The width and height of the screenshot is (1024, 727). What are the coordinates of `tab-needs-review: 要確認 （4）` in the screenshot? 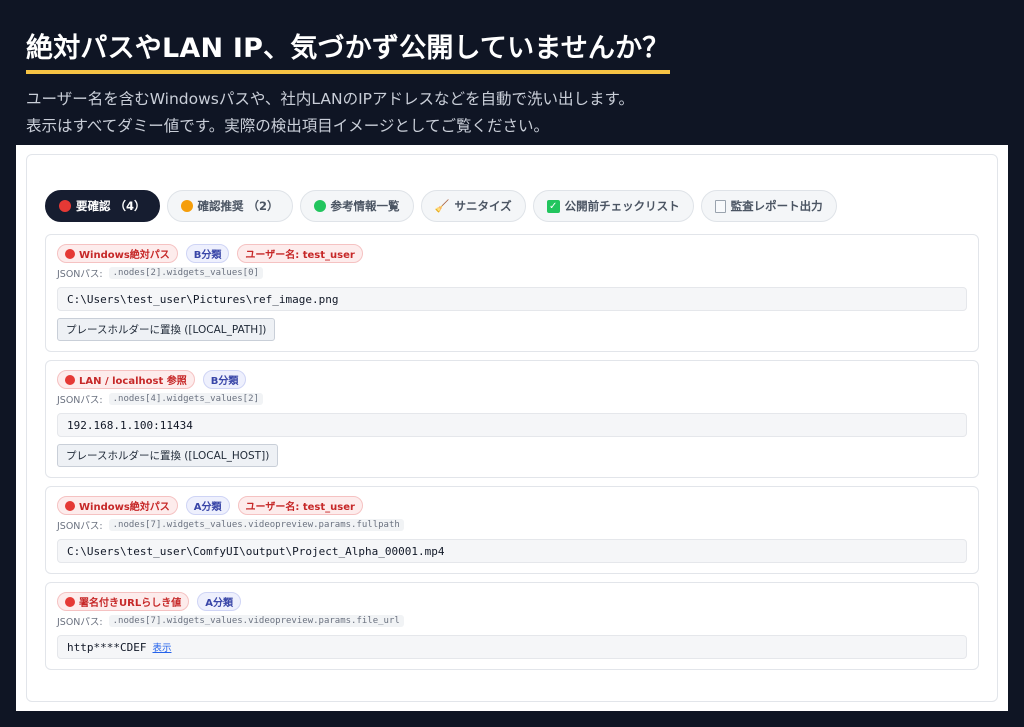 It's located at (102, 206).